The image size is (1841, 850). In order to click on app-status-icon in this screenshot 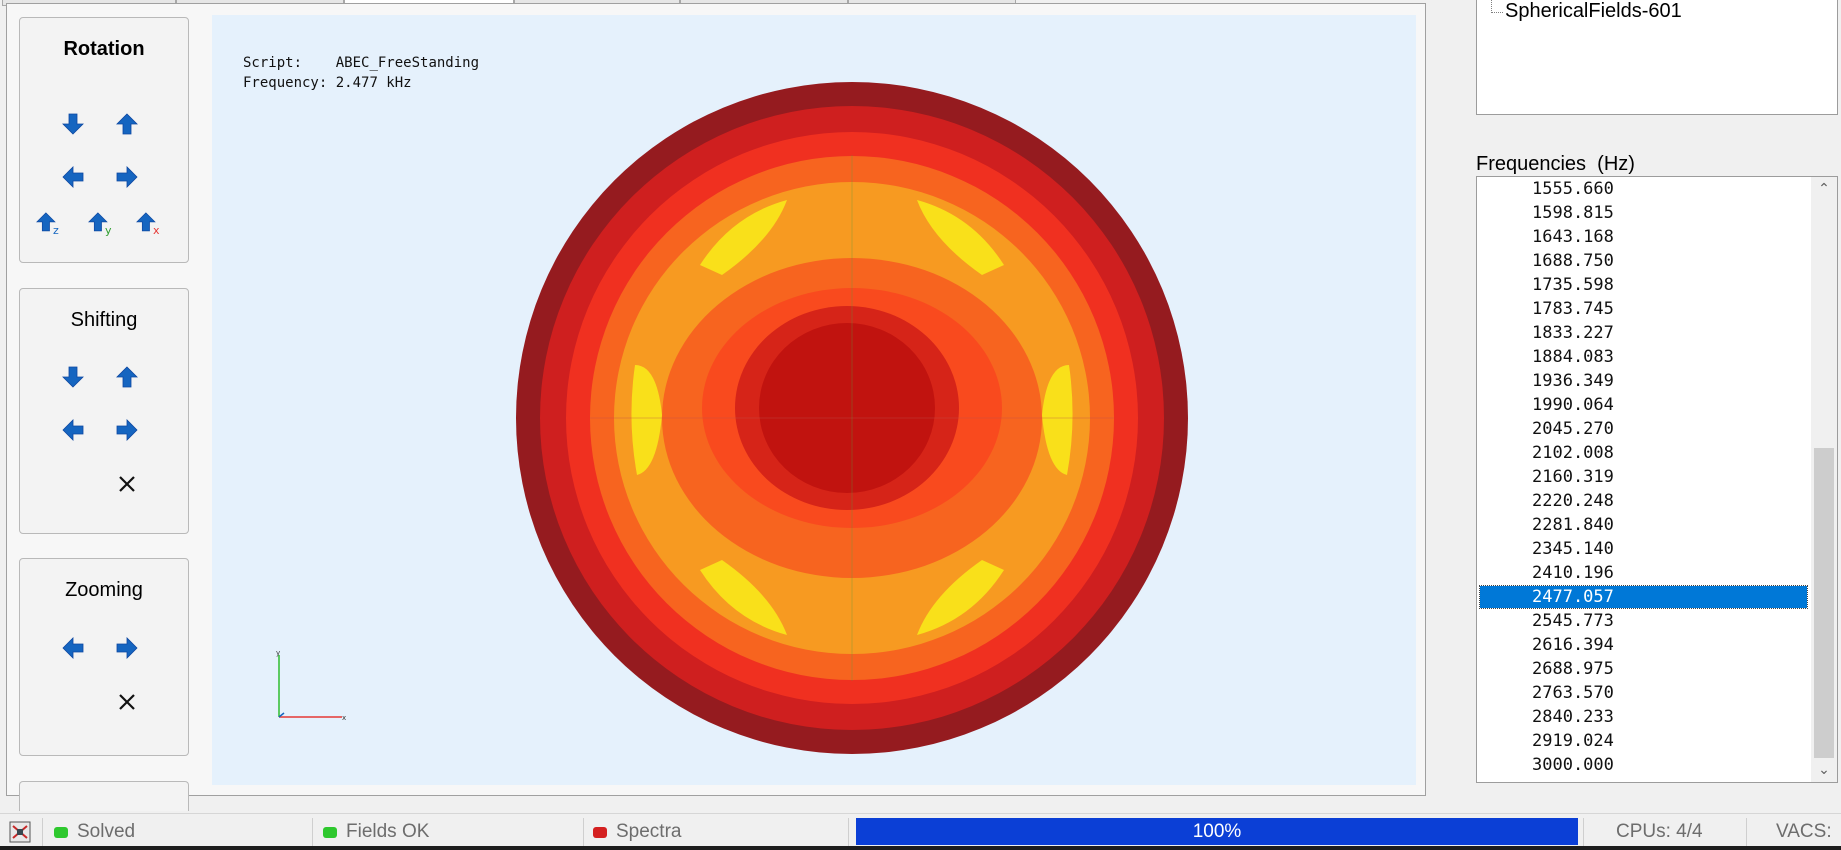, I will do `click(20, 832)`.